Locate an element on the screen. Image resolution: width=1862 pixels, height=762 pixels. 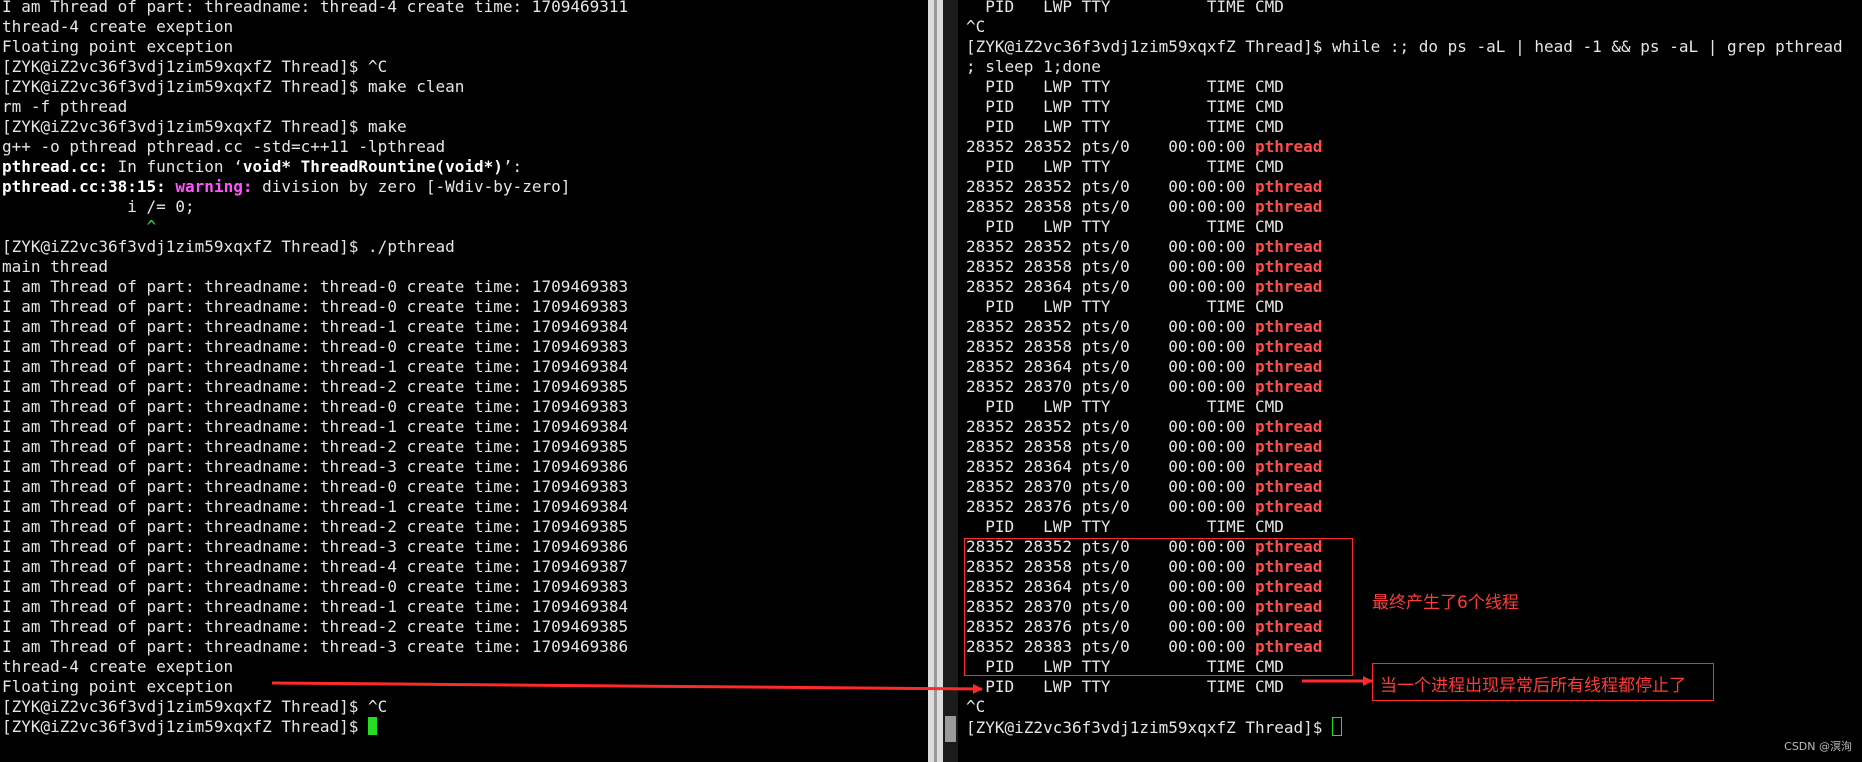
terminal-line: i /= 0; is located at coordinates (315, 207).